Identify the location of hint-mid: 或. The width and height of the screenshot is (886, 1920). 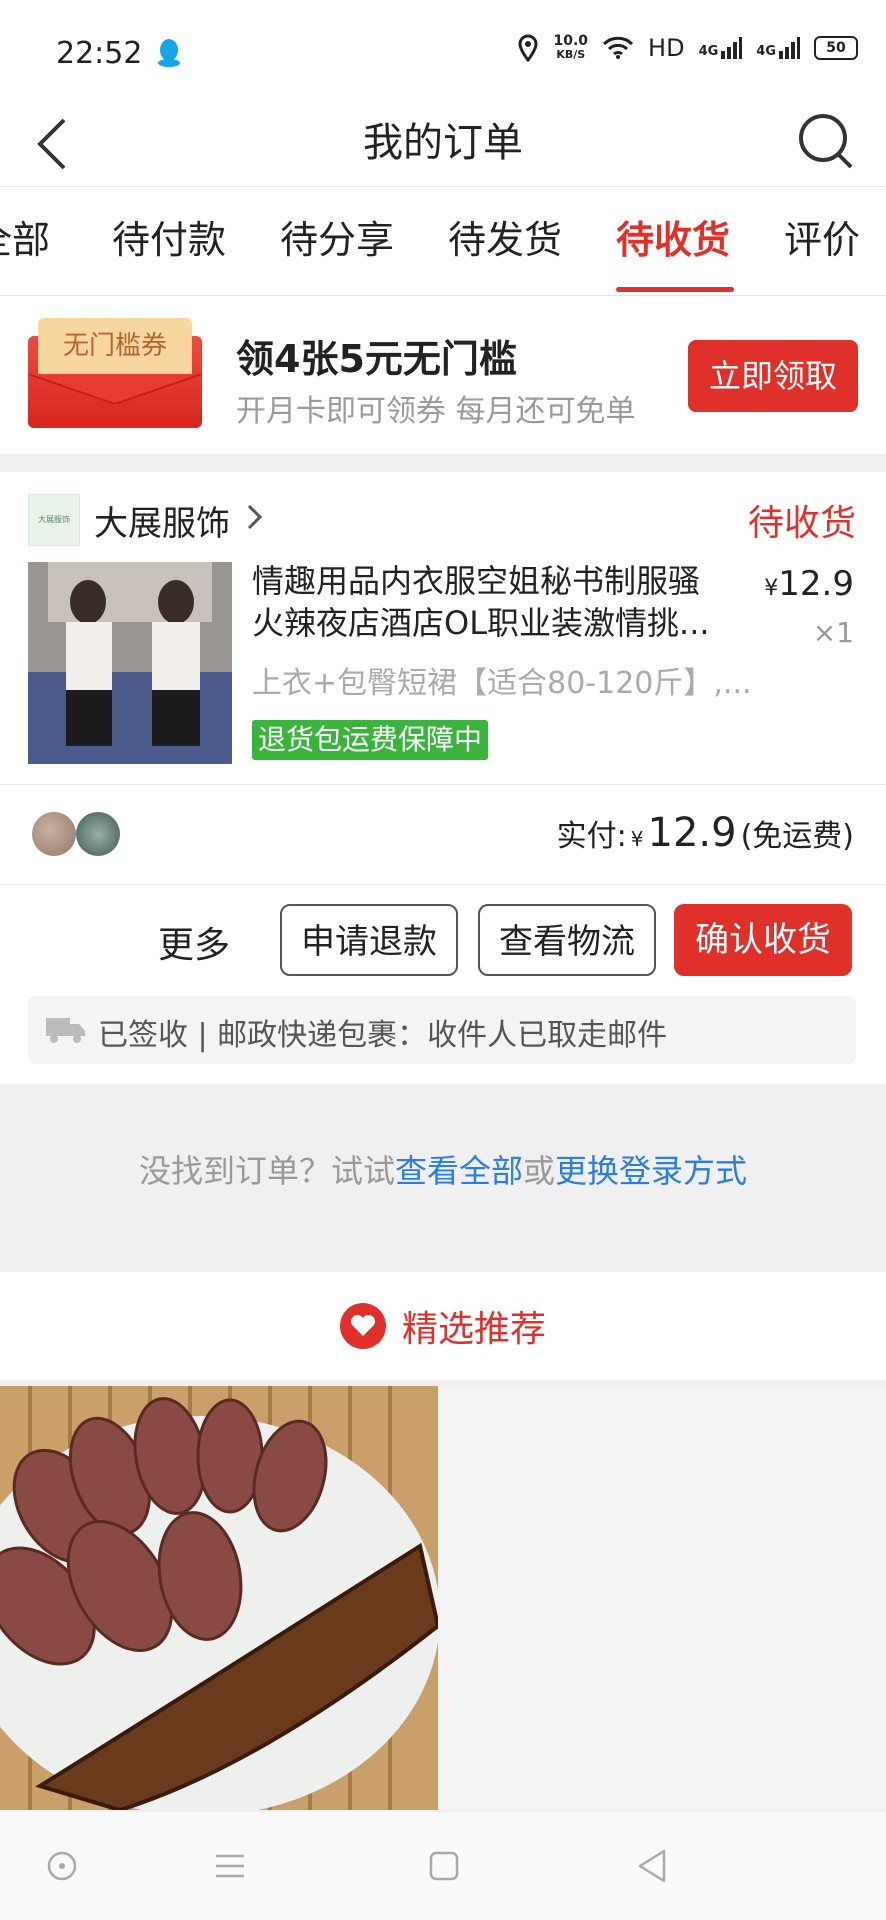
(539, 1171).